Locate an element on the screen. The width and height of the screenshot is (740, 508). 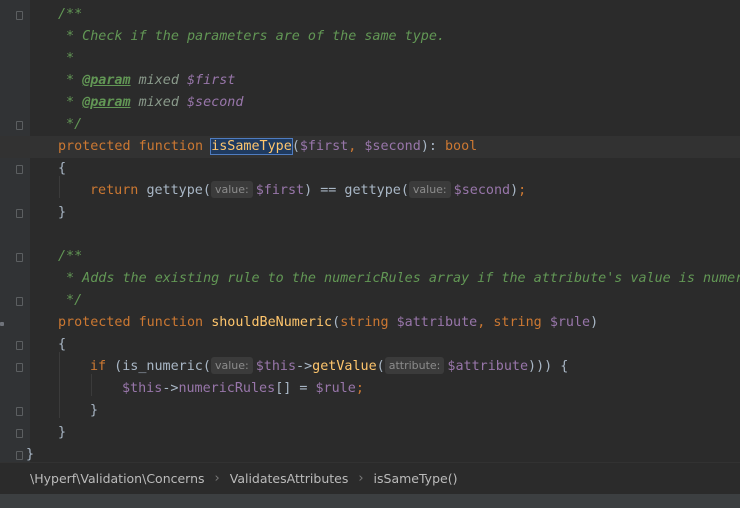
variable: $first is located at coordinates (280, 190).